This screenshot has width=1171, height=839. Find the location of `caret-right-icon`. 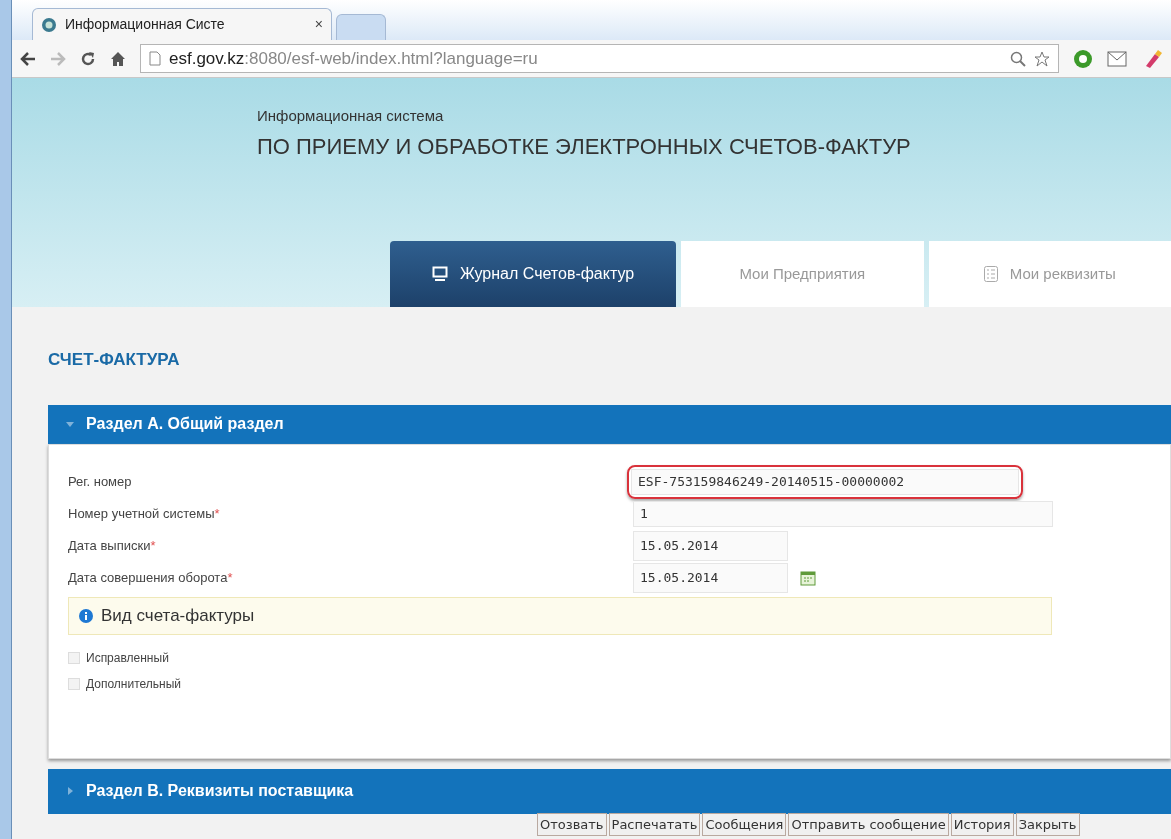

caret-right-icon is located at coordinates (70, 791).